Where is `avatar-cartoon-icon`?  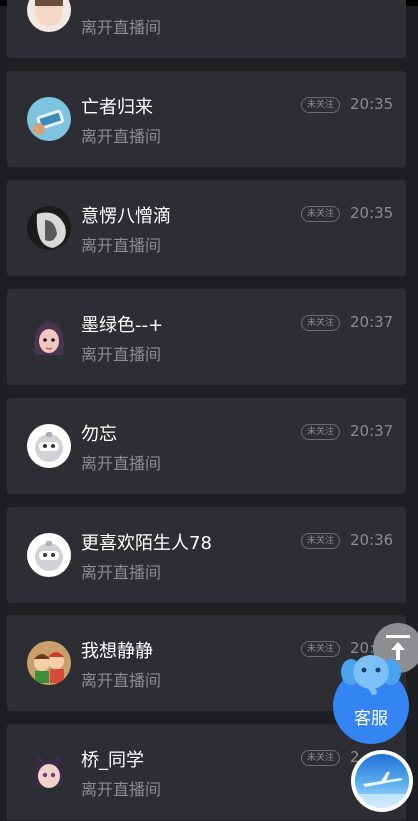
avatar-cartoon-icon is located at coordinates (49, 16).